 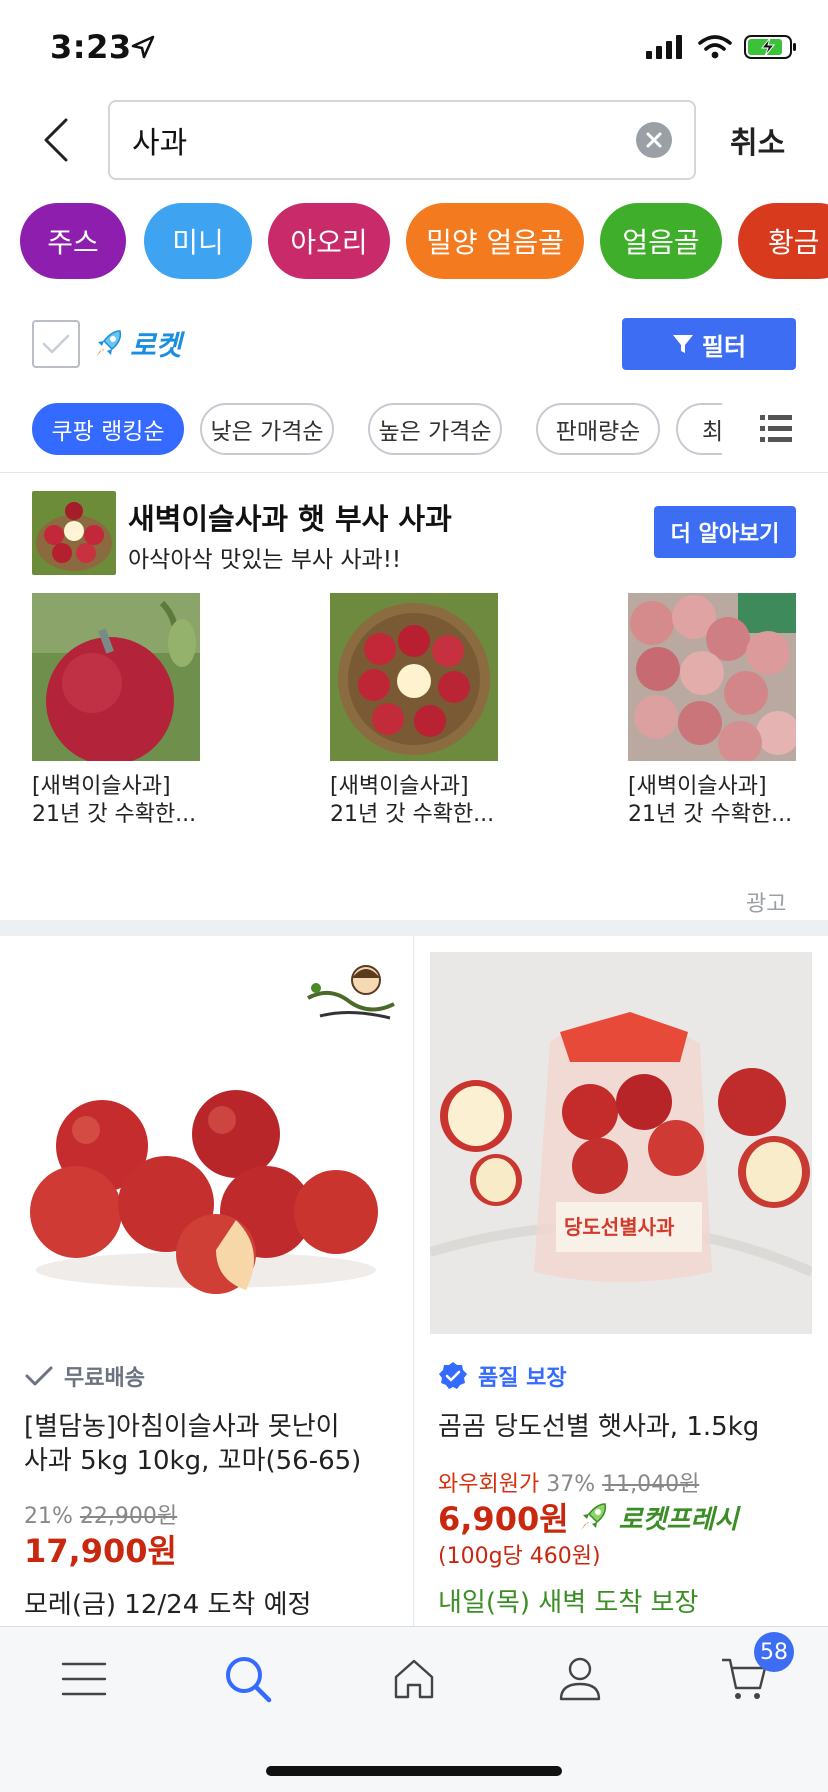 I want to click on cart-count-badge: 58, so click(x=774, y=1652).